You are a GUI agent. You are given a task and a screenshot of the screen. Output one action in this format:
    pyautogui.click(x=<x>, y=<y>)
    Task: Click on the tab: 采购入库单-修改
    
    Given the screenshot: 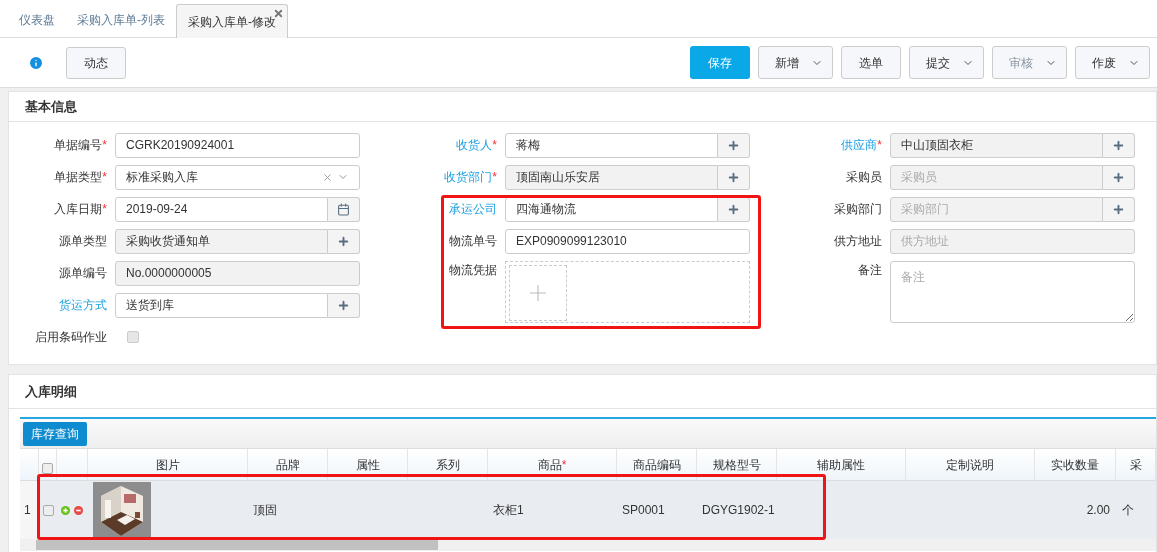 What is the action you would take?
    pyautogui.click(x=232, y=21)
    